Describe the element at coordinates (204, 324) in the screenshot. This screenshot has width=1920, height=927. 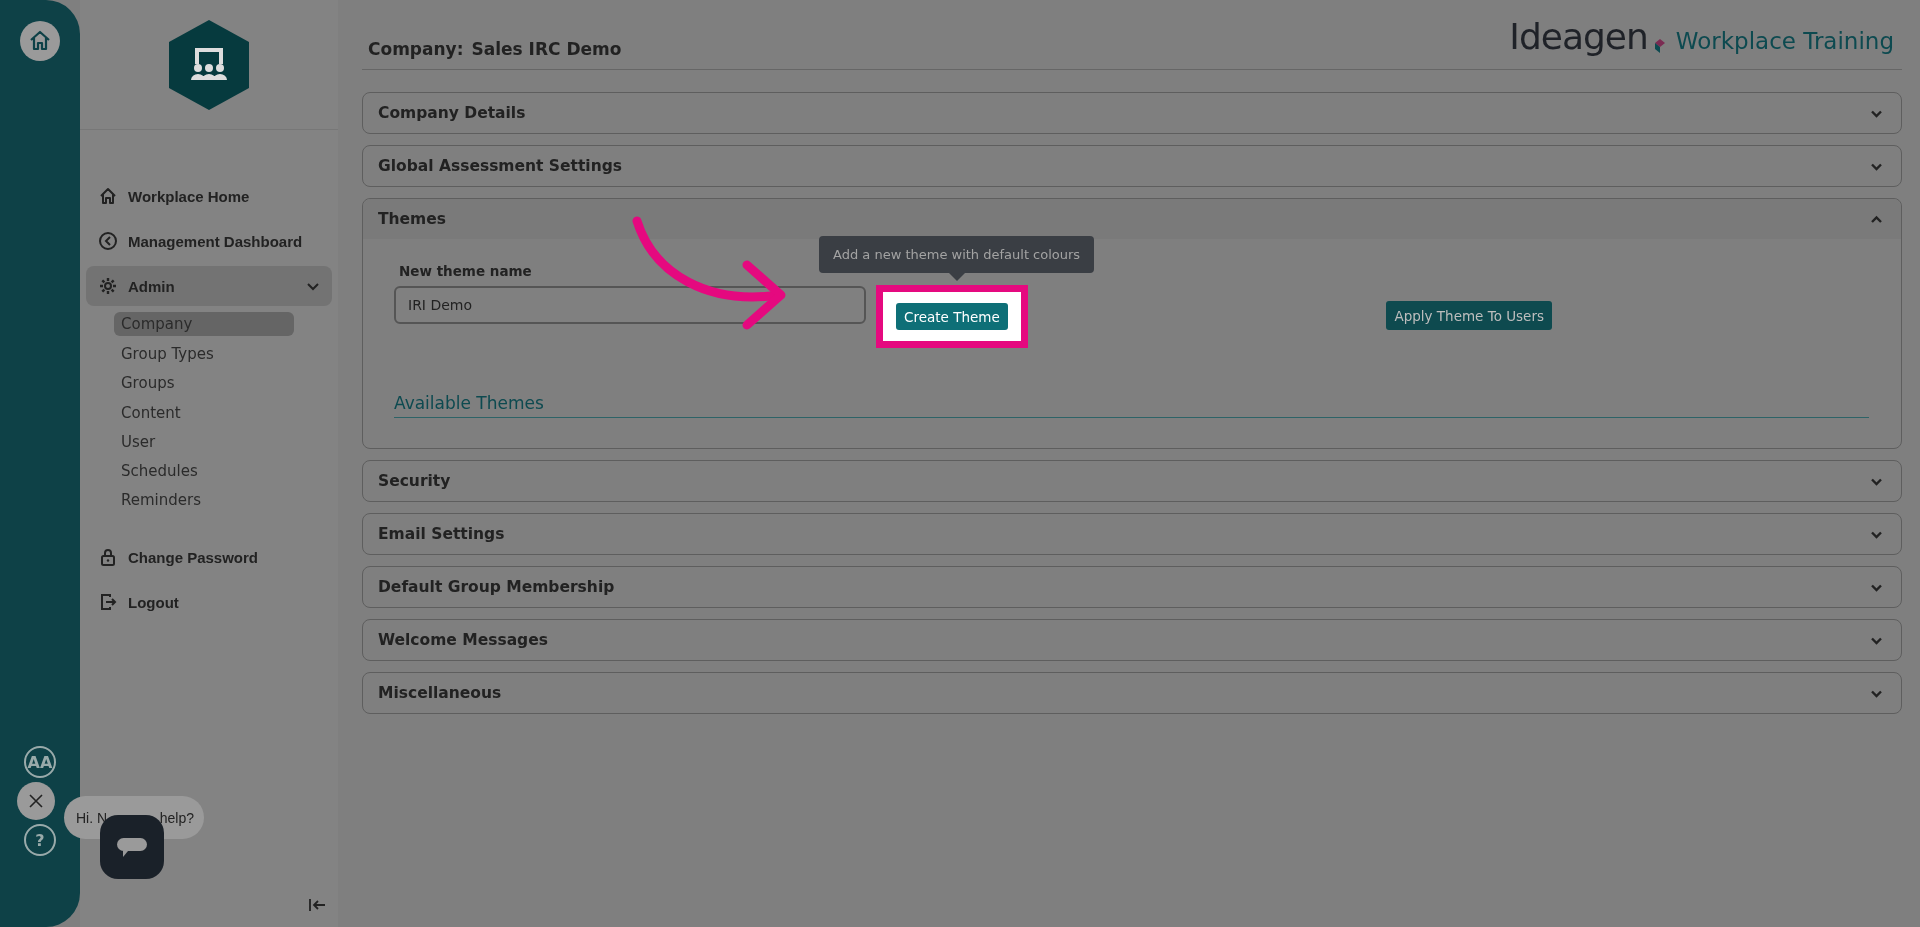
I see `sidebar-subitem: Company` at that location.